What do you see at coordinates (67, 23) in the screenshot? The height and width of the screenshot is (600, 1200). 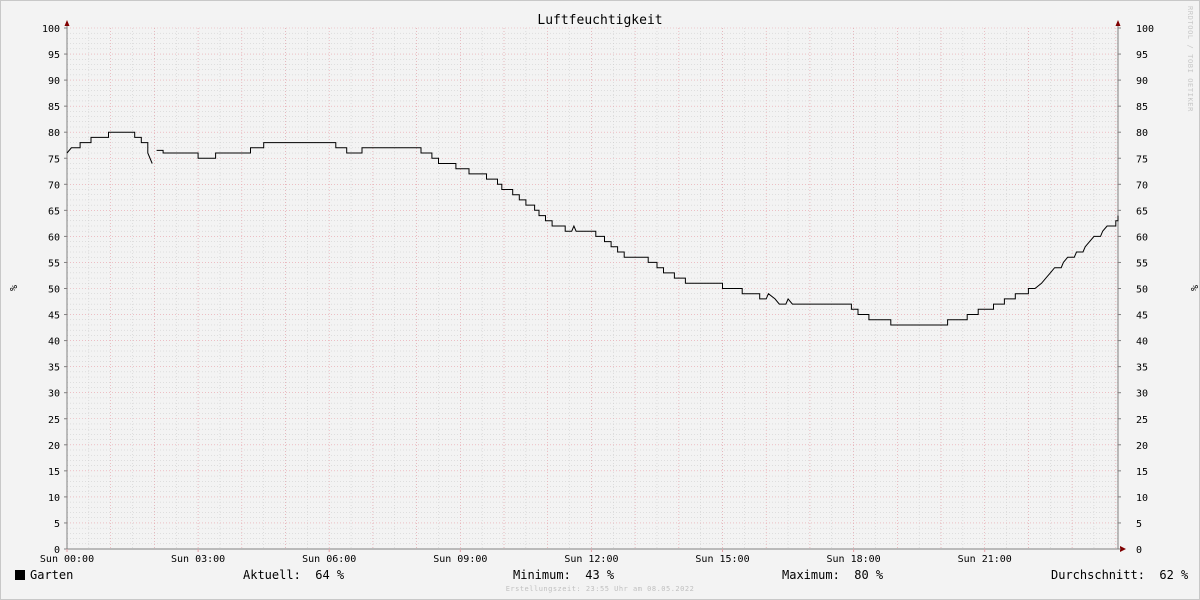 I see `y-axis-arrow-left` at bounding box center [67, 23].